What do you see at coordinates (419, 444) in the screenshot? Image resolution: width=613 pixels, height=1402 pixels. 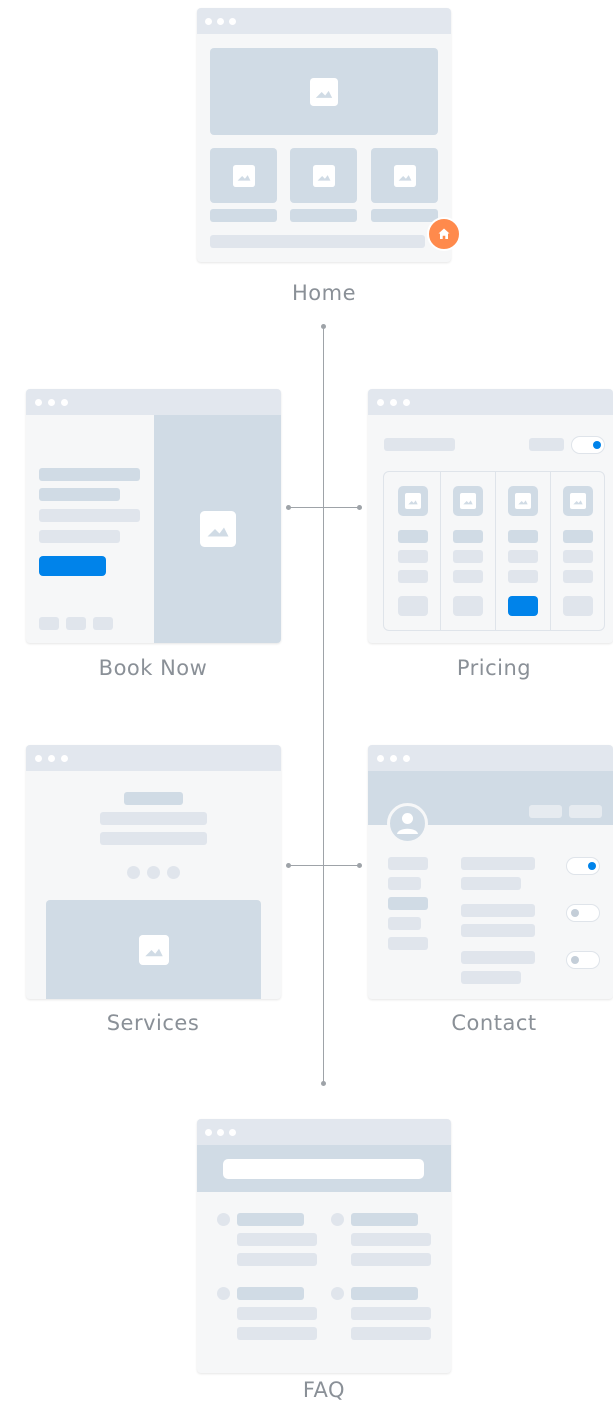 I see `title-placeholder` at bounding box center [419, 444].